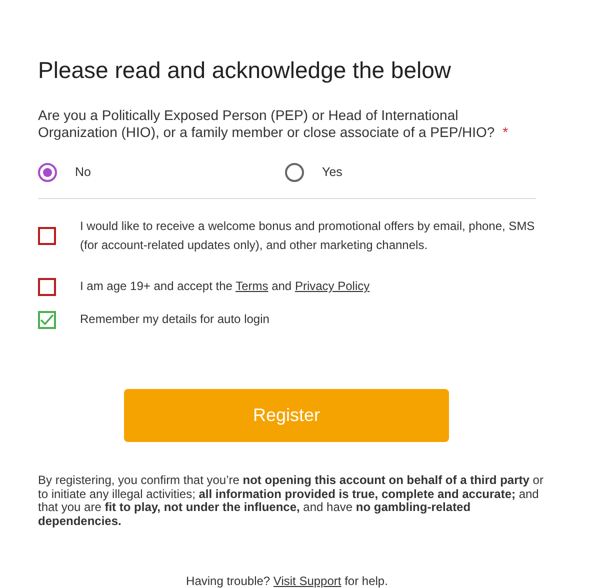 This screenshot has width=614, height=588. What do you see at coordinates (274, 124) in the screenshot?
I see `pep-question: Are you a Politically Exposed Person (PEP) or Head of International Organization (HIO), or a family member or close associate of a PEP/HIO? *` at bounding box center [274, 124].